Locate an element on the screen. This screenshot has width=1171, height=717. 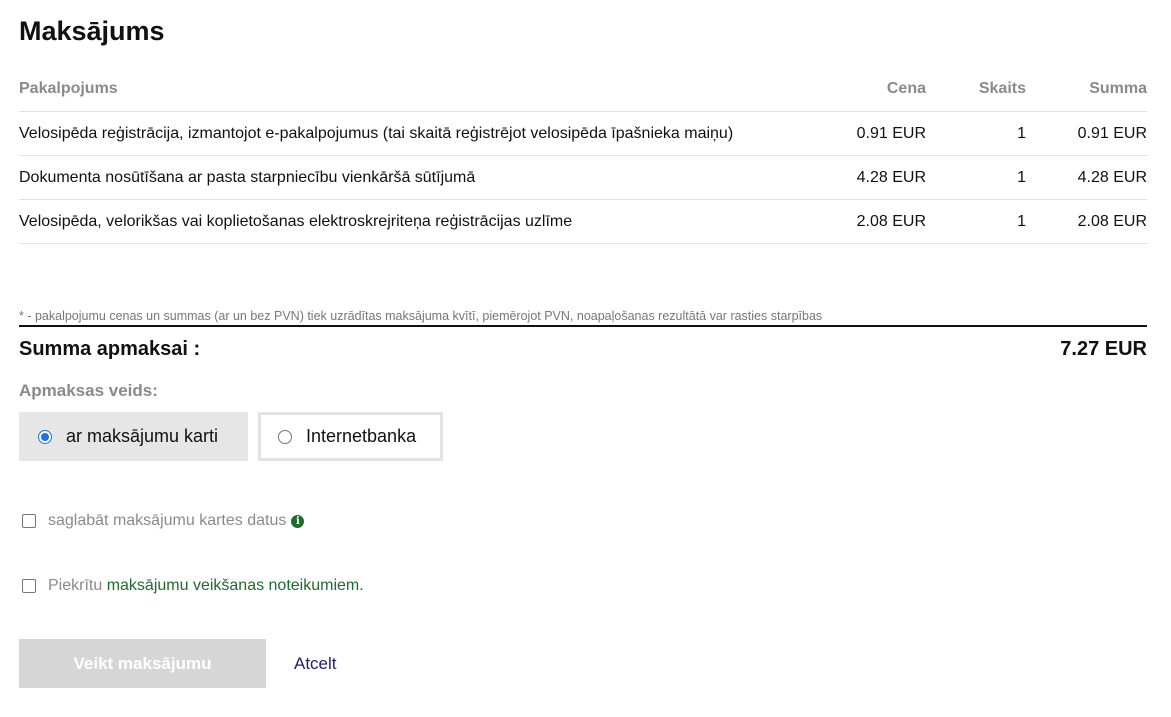
total-value: 7.27 EUR is located at coordinates (1103, 349).